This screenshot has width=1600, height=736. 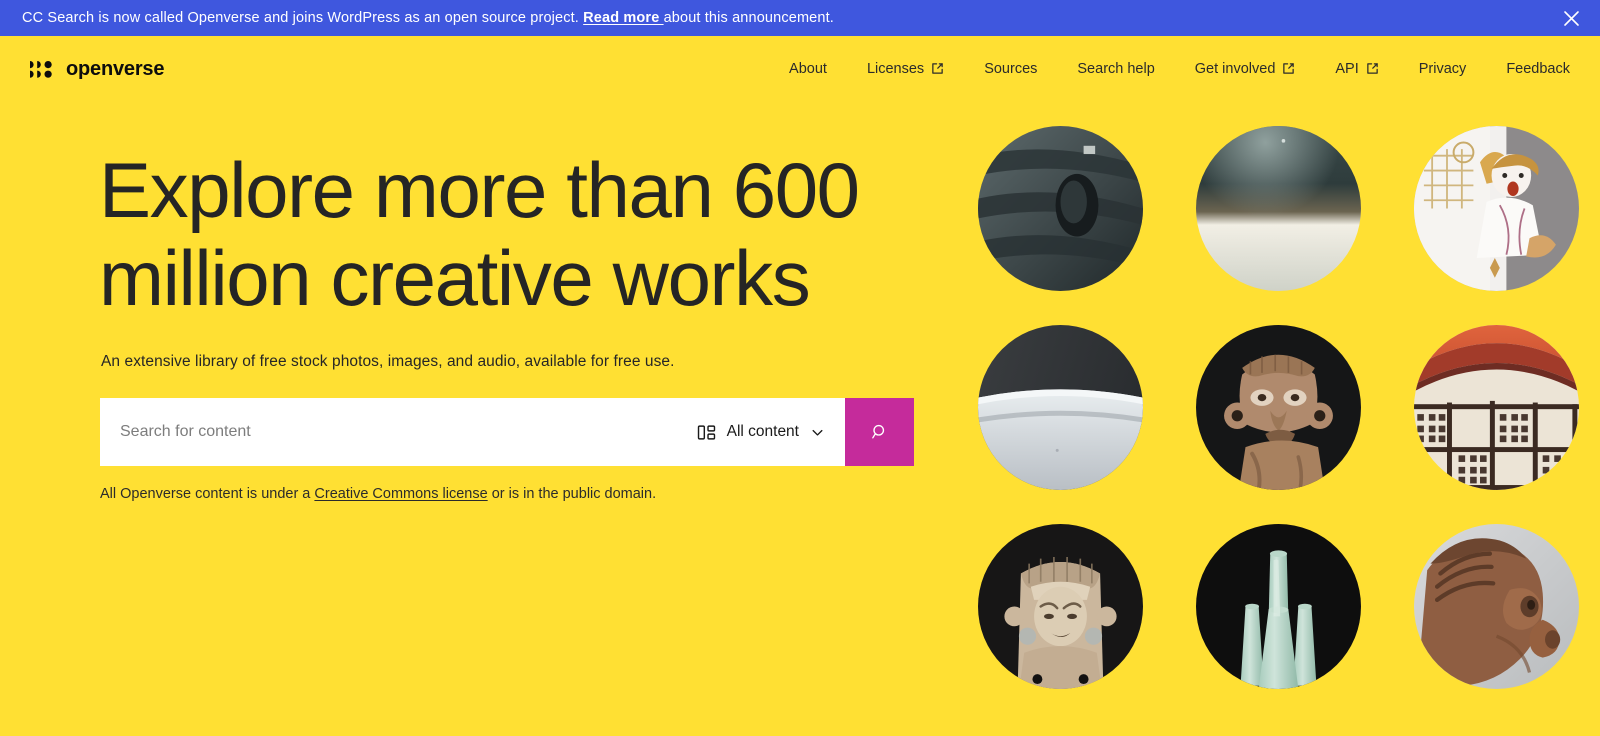 I want to click on painted-clay-pot-image, so click(x=1496, y=407).